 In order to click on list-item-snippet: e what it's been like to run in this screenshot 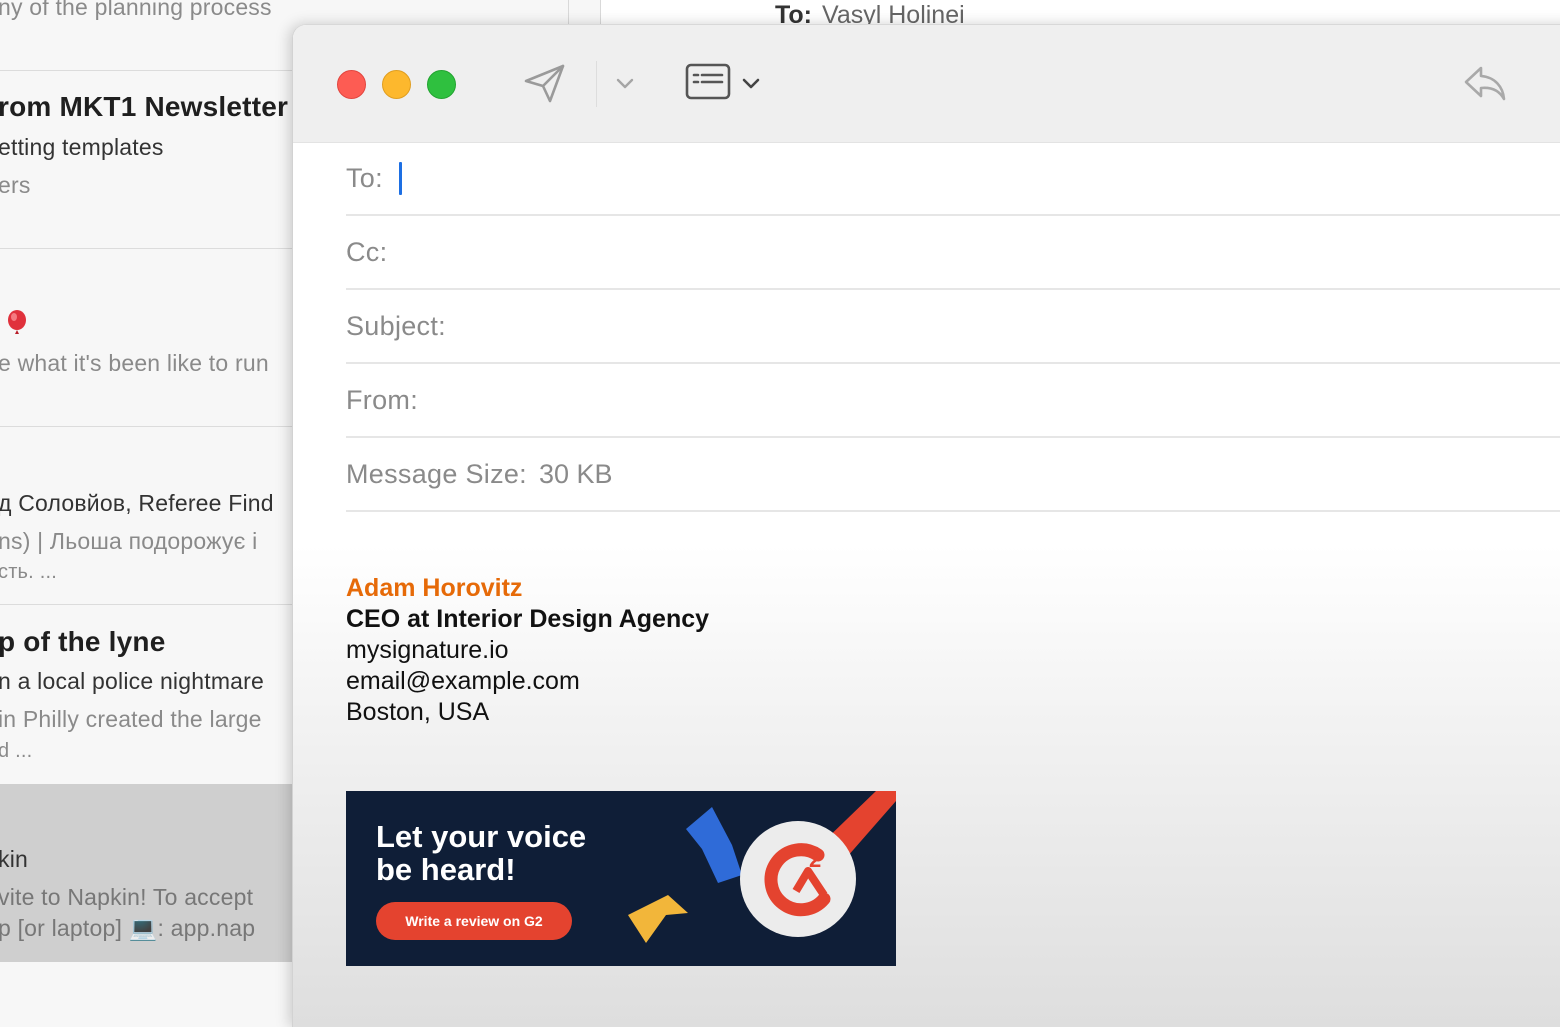, I will do `click(134, 363)`.